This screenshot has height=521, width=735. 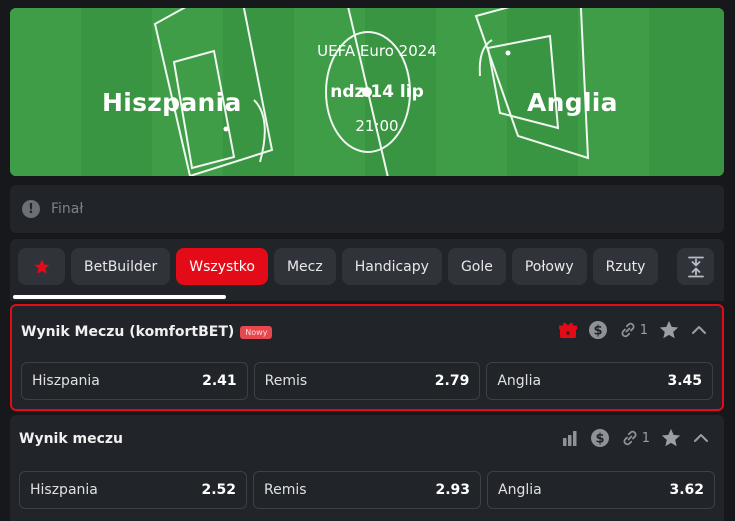 I want to click on tab-rzuty: Rzuty, so click(x=625, y=266).